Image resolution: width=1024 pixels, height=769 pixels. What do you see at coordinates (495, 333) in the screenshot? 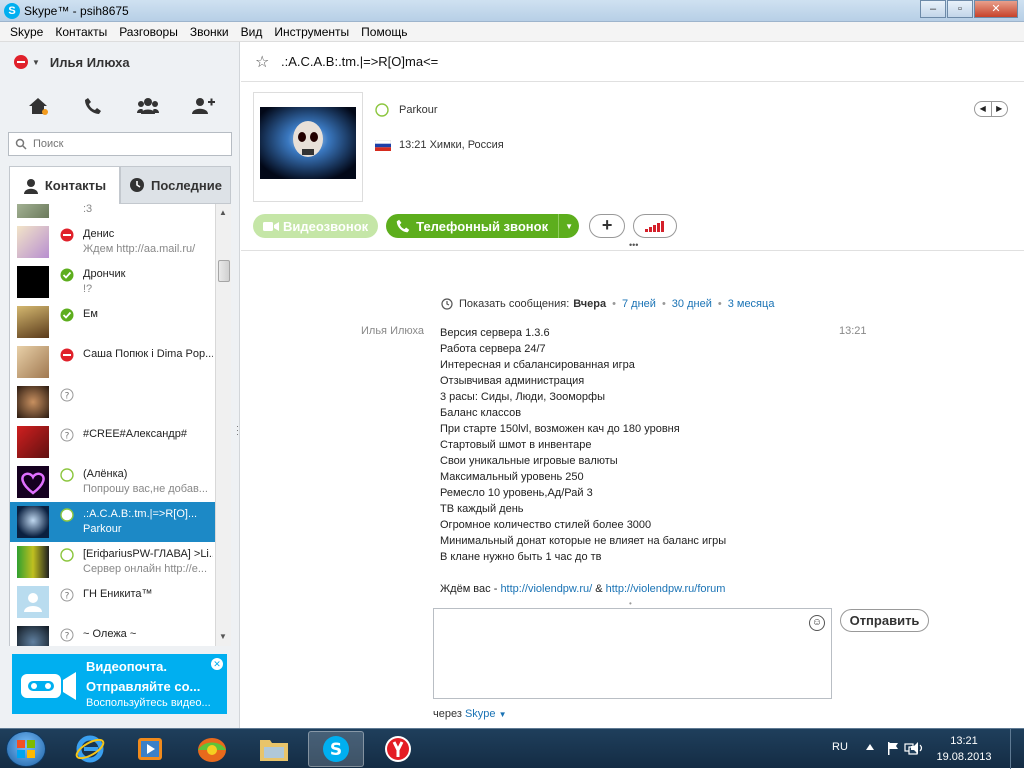
I see `message-line: Версия сервера 1.3.6` at bounding box center [495, 333].